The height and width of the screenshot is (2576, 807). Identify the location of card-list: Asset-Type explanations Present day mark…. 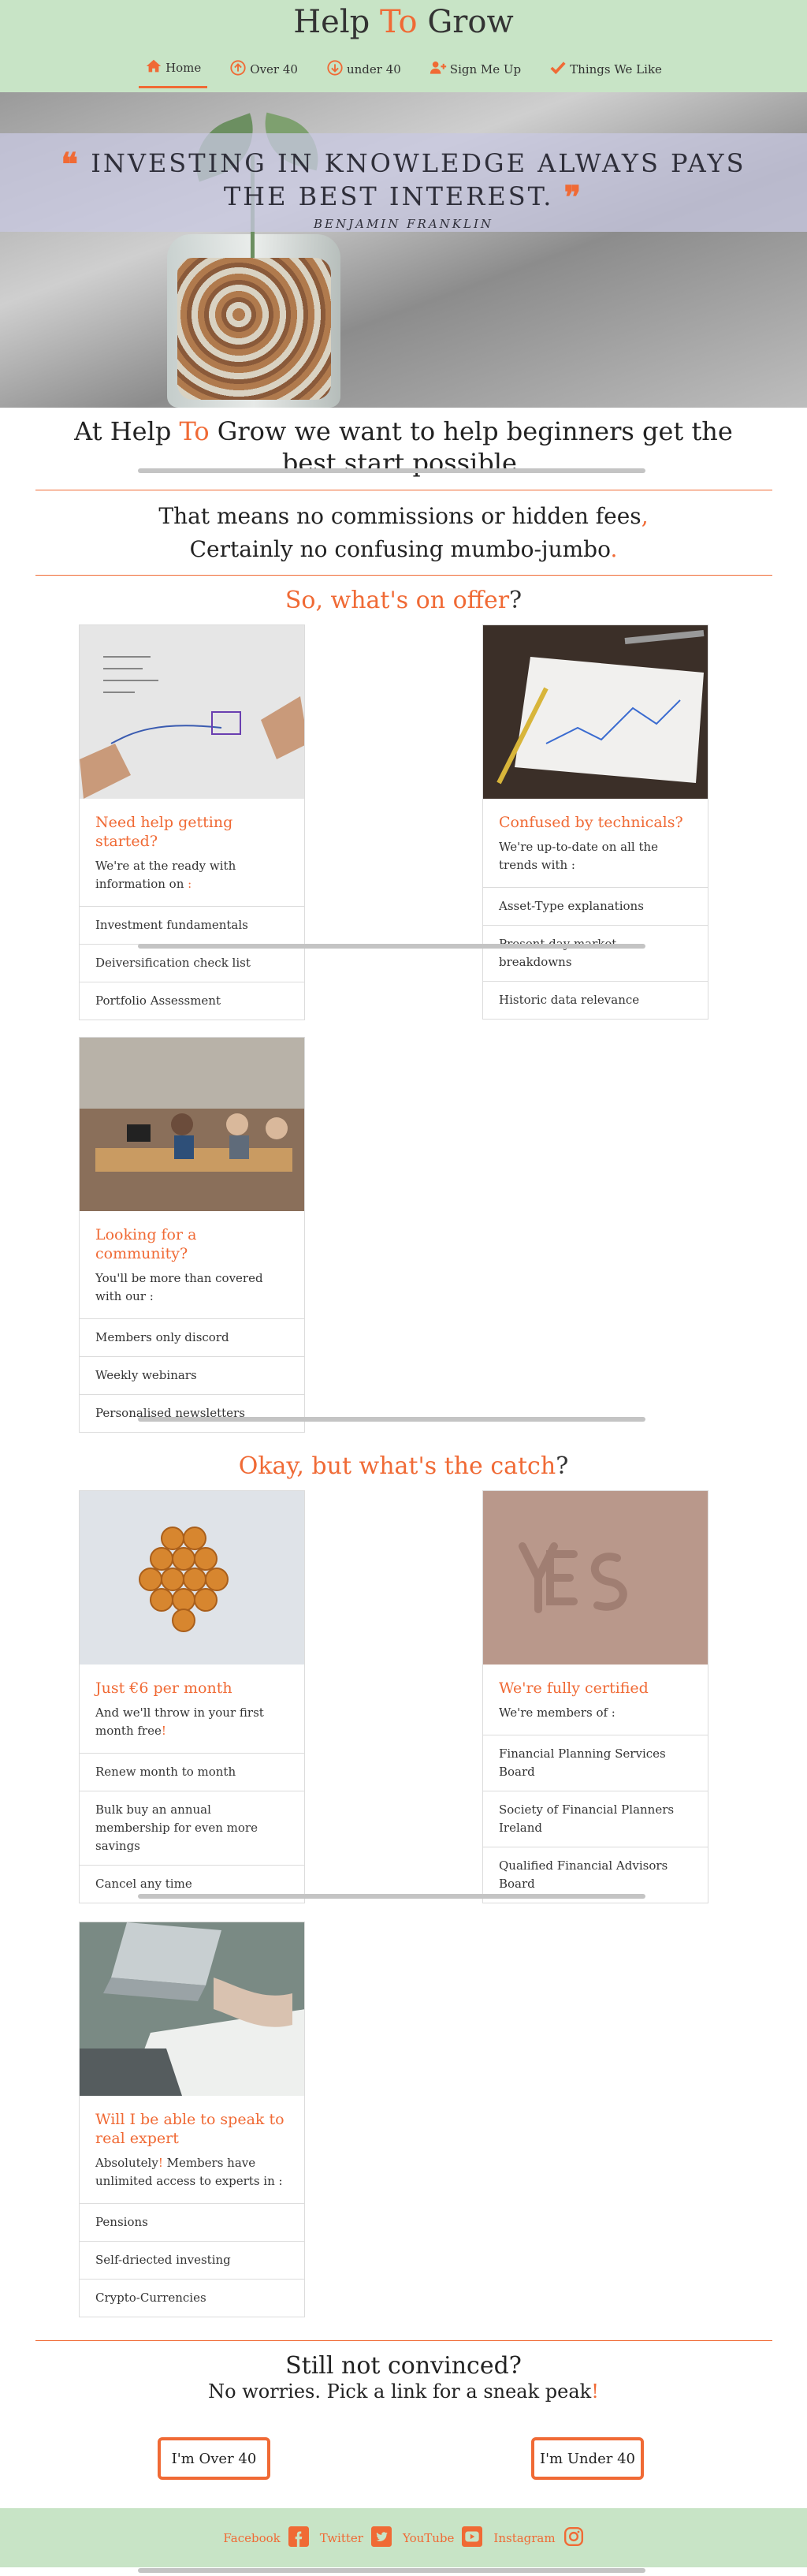
(595, 953).